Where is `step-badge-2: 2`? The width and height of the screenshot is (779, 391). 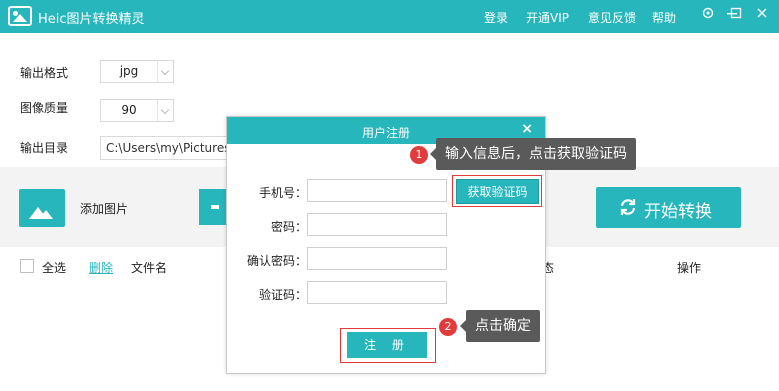
step-badge-2: 2 is located at coordinates (448, 327).